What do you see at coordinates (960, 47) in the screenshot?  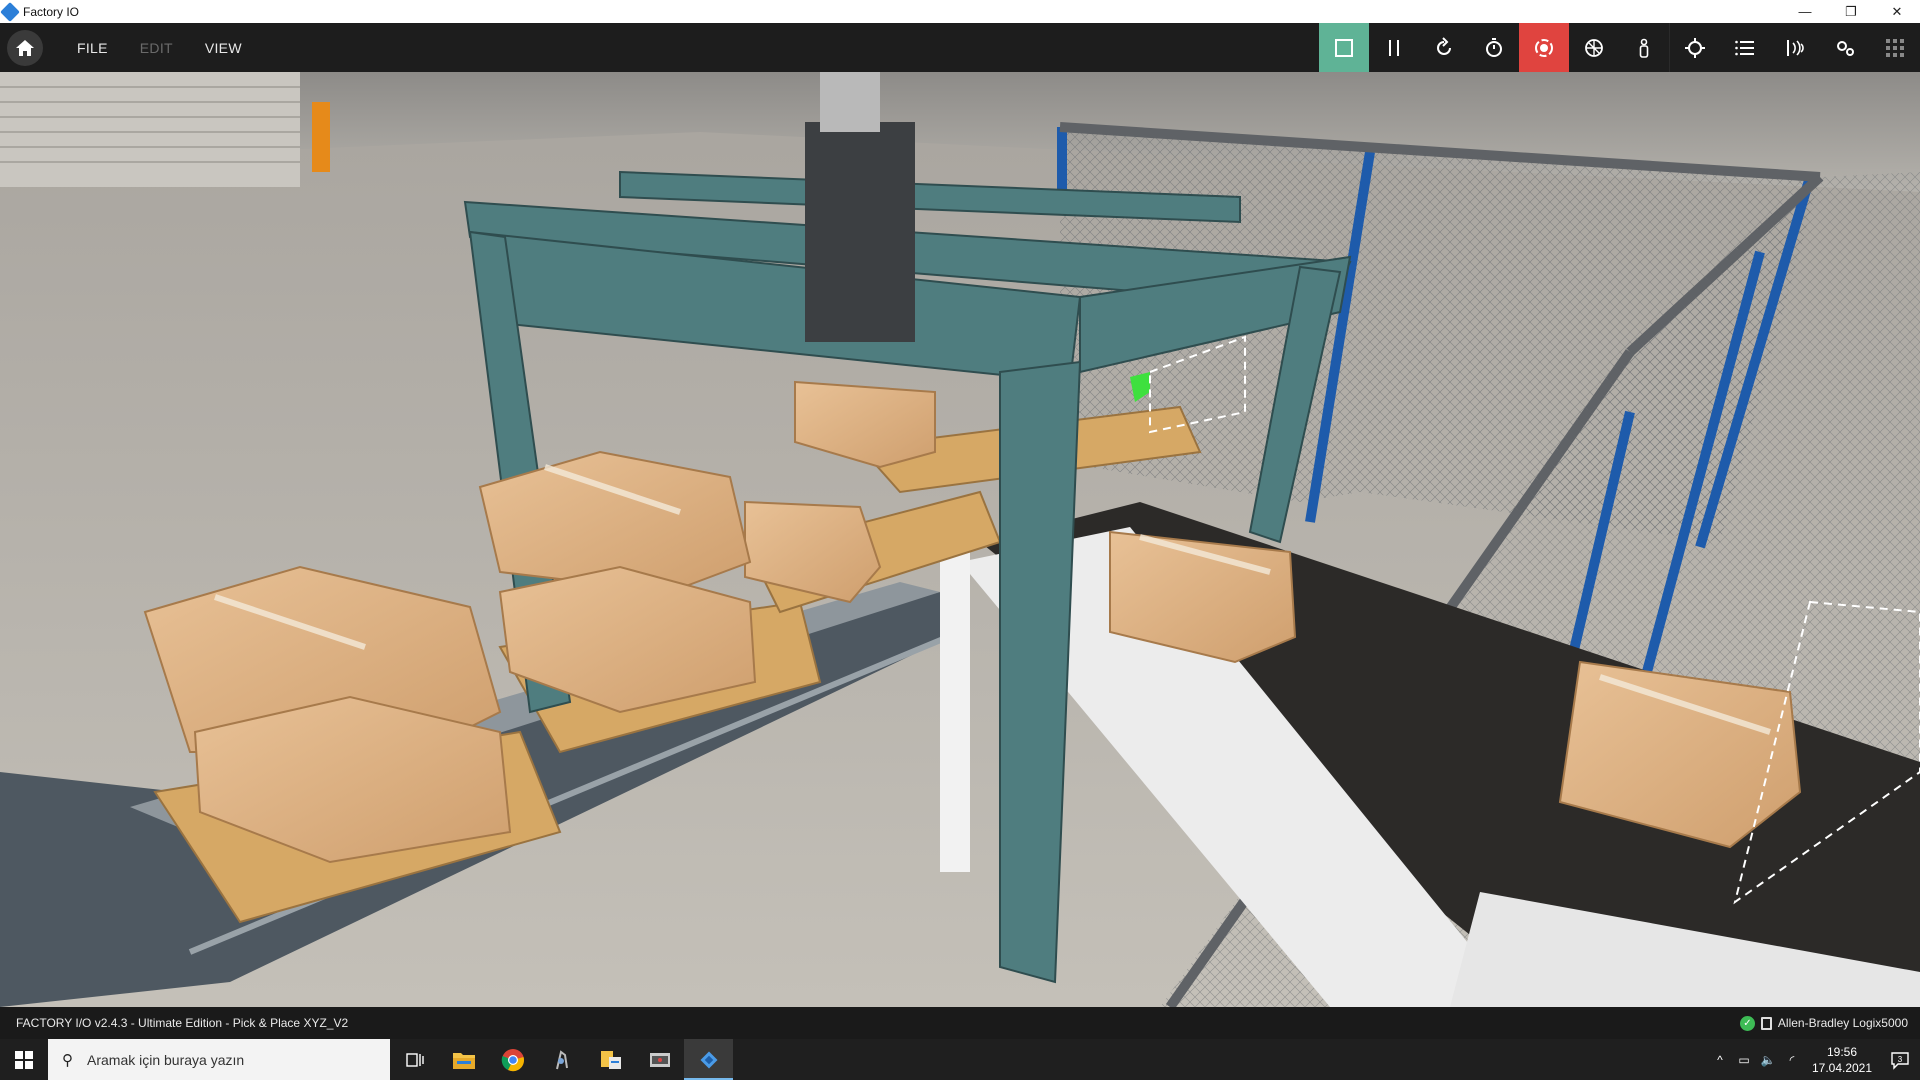 I see `app-toolbar: FILE EDIT VIEW` at bounding box center [960, 47].